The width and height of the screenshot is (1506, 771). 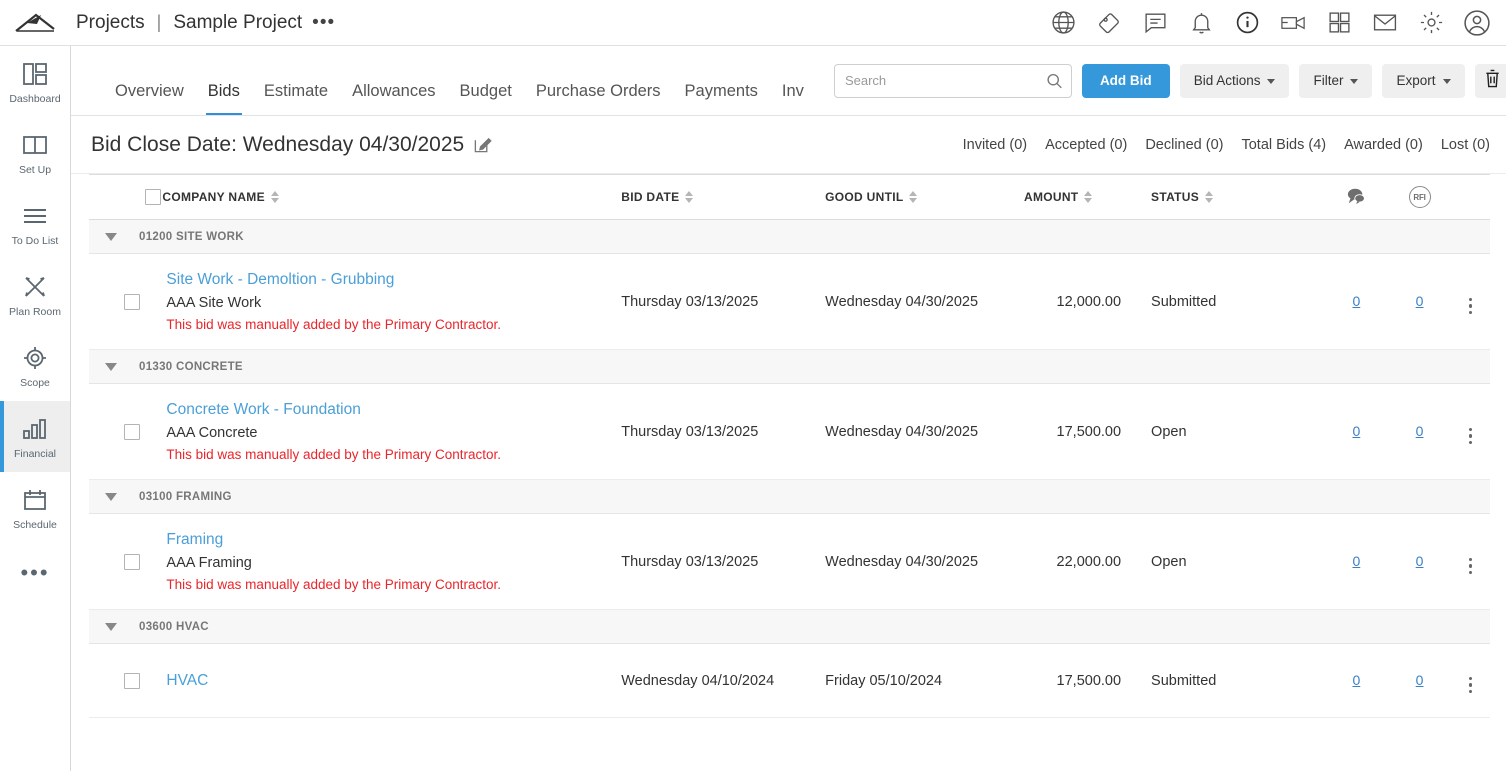 What do you see at coordinates (391, 681) in the screenshot?
I see `bid-title-link: HVAC` at bounding box center [391, 681].